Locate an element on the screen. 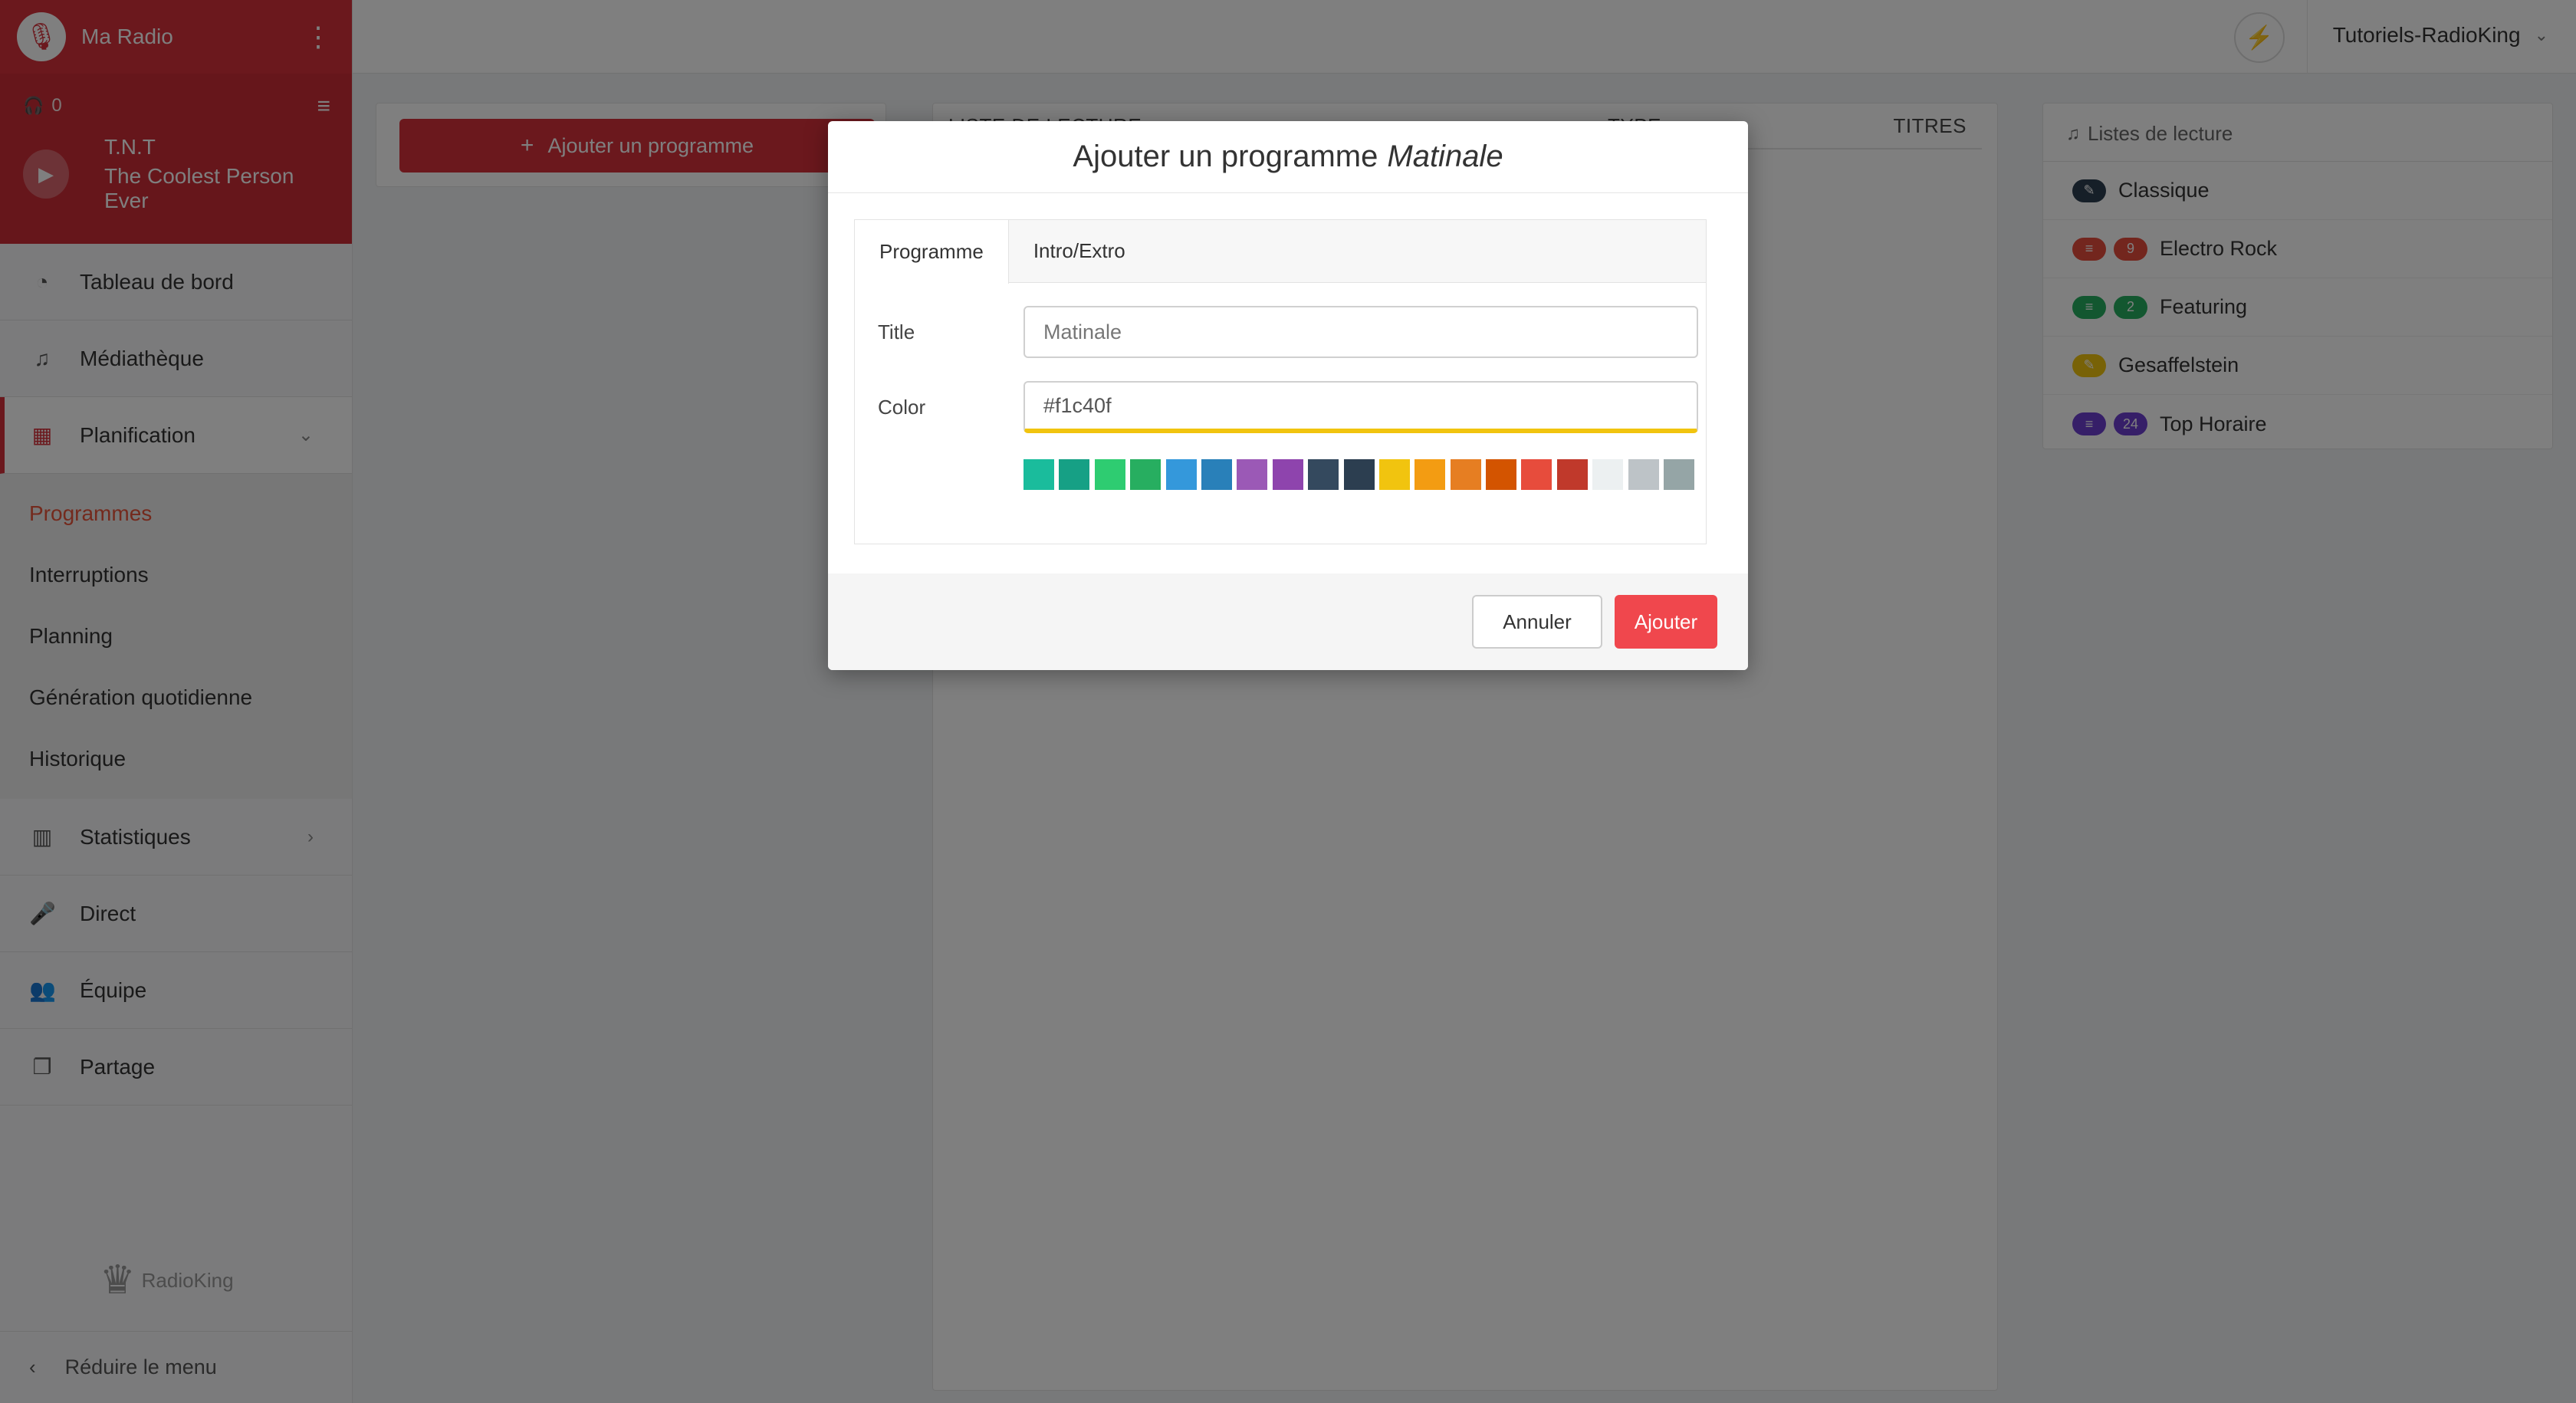 The height and width of the screenshot is (1403, 2576). tab-intro-extro: Intro/Extro is located at coordinates (1079, 251).